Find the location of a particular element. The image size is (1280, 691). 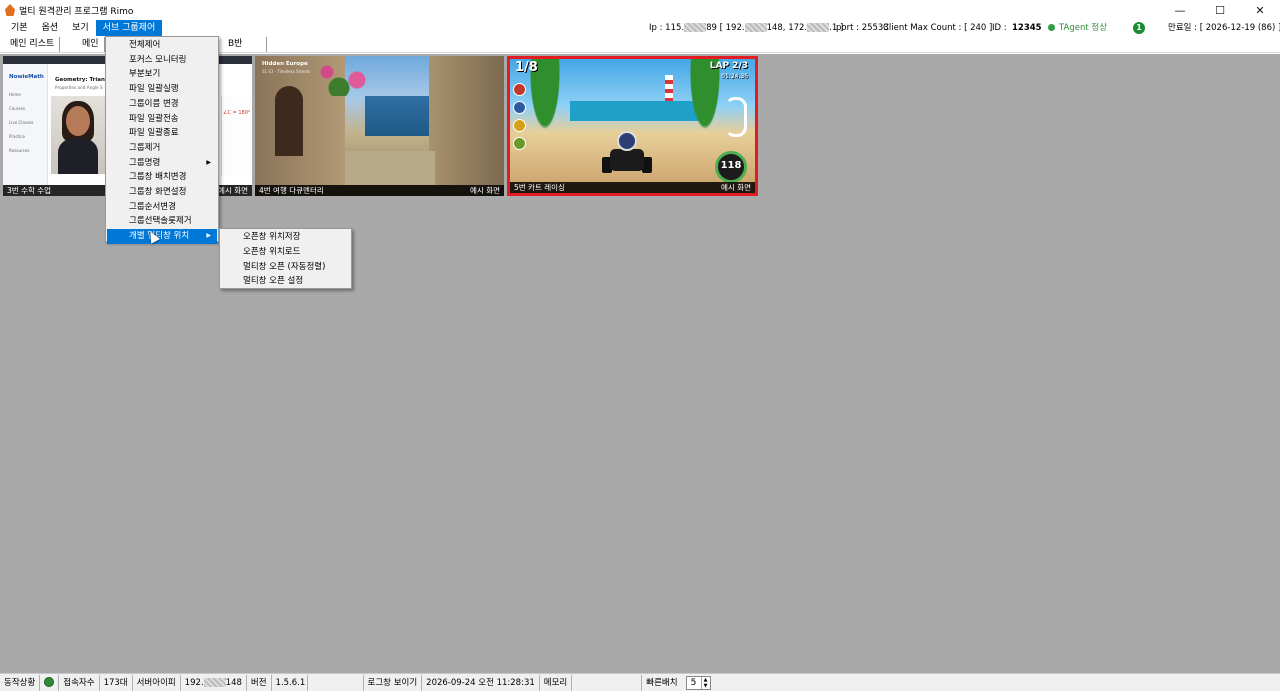

agent-status: TAgent 정상 is located at coordinates (1077, 28).